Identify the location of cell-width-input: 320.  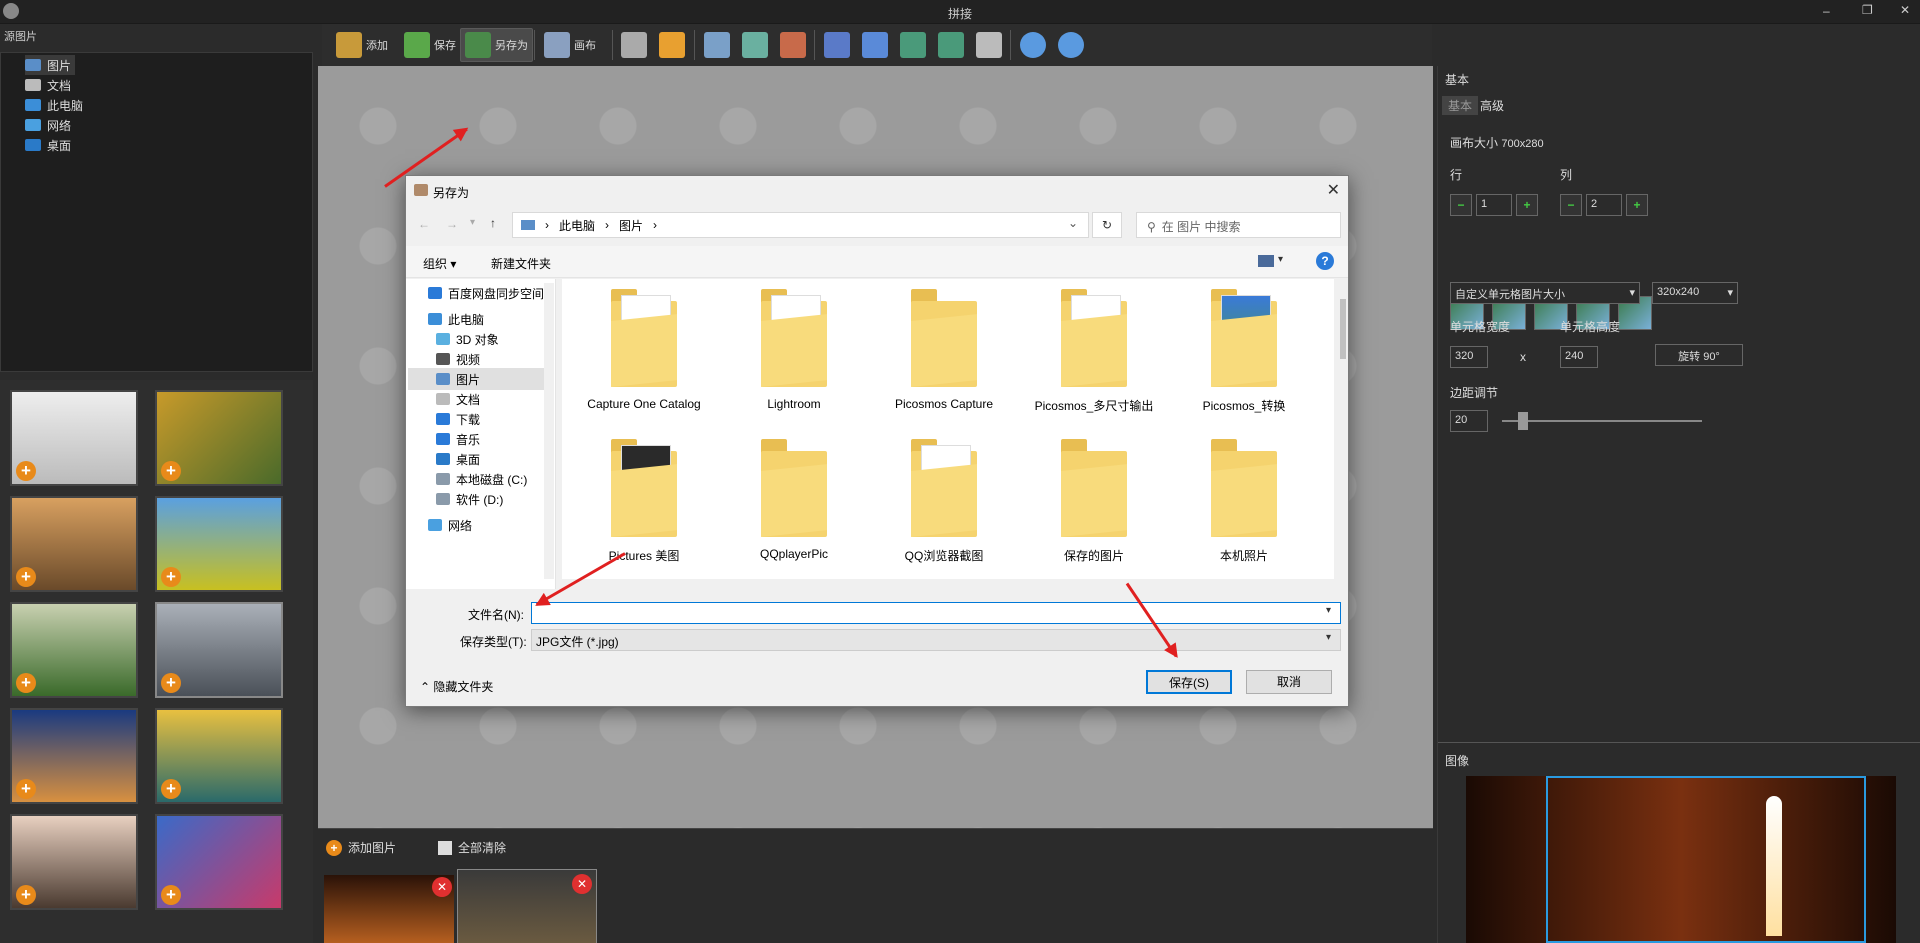
(1469, 357).